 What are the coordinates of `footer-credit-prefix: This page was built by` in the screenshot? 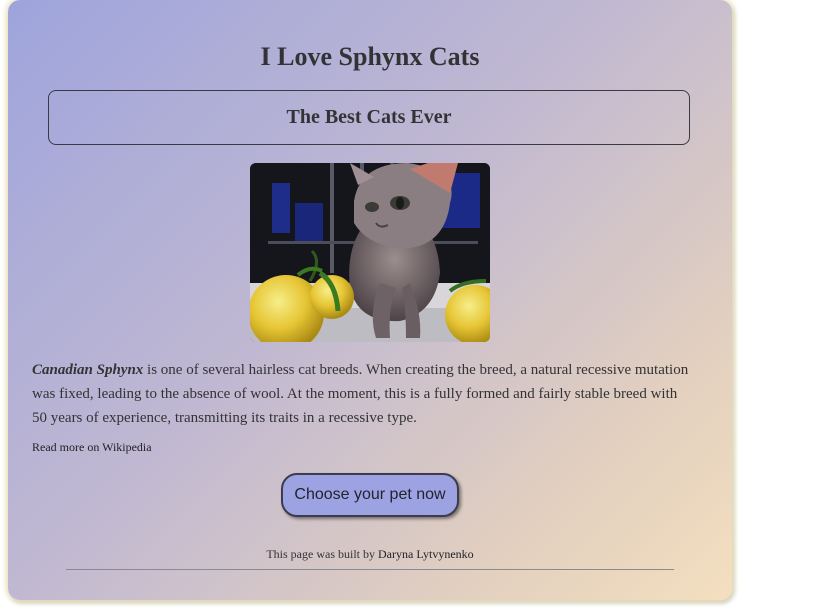 It's located at (322, 554).